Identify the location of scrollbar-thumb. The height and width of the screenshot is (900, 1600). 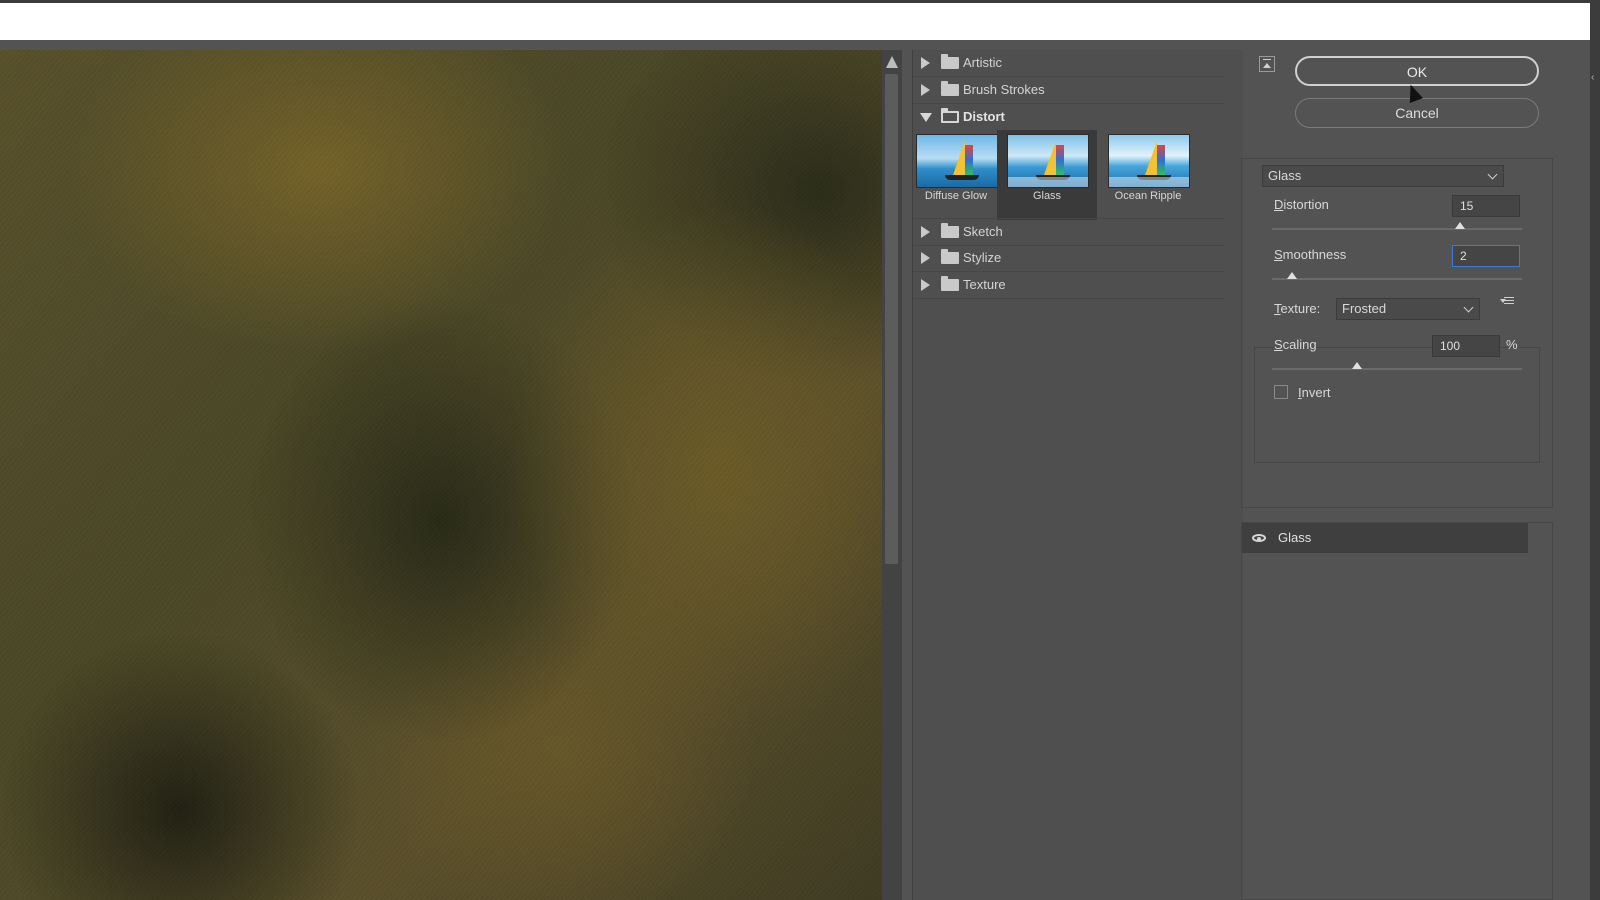
(891, 319).